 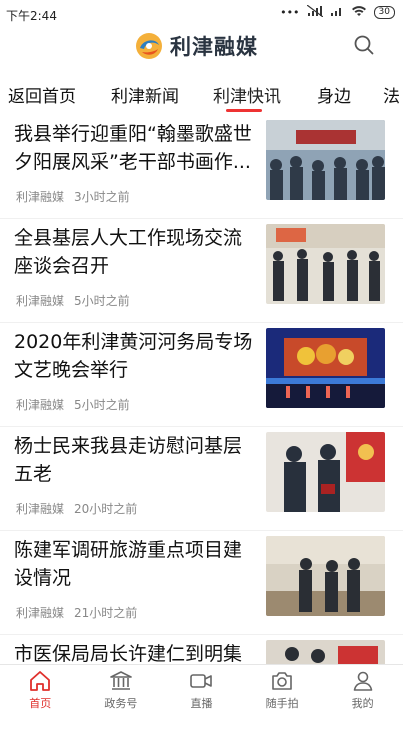 What do you see at coordinates (102, 197) in the screenshot?
I see `news-time: 3小时之前` at bounding box center [102, 197].